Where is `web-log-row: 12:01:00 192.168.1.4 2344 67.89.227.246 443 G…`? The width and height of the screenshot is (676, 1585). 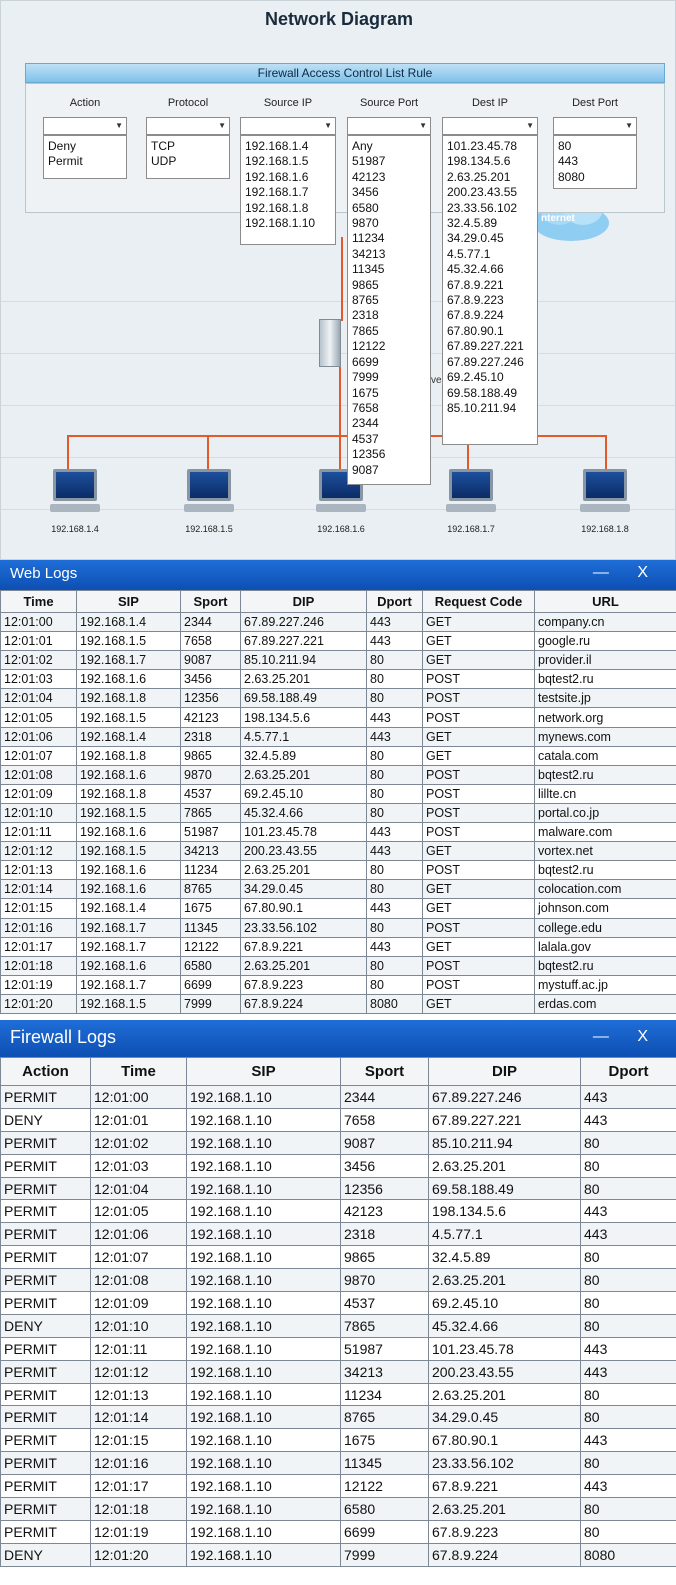
web-log-row: 12:01:00 192.168.1.4 2344 67.89.227.246 443 G… is located at coordinates (338, 622).